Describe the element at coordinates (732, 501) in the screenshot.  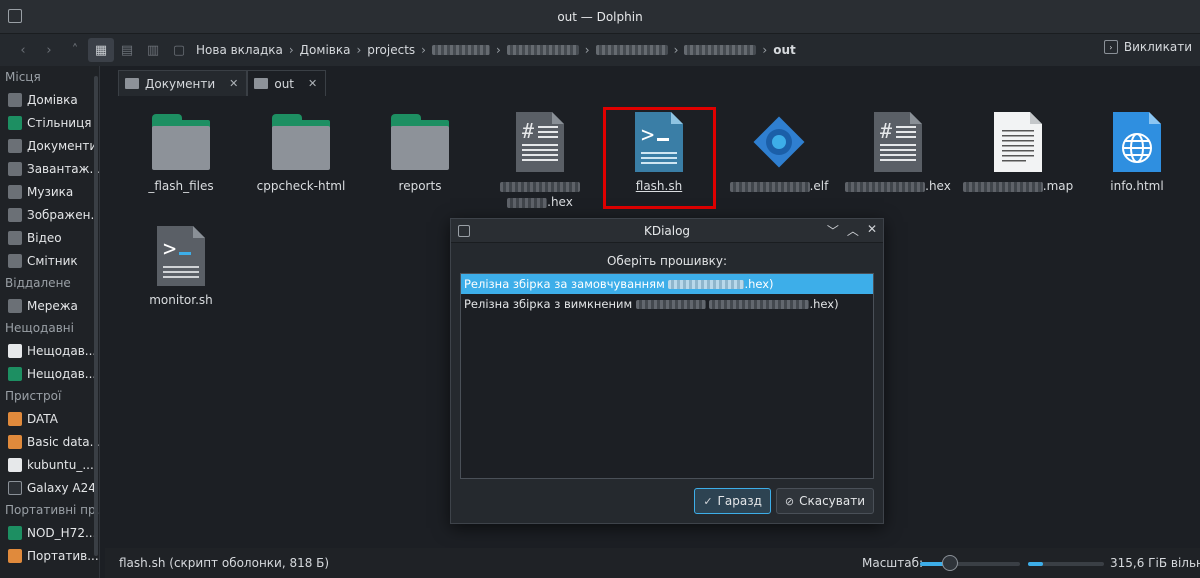
I see `ok-button: ✓ Гаразд` at that location.